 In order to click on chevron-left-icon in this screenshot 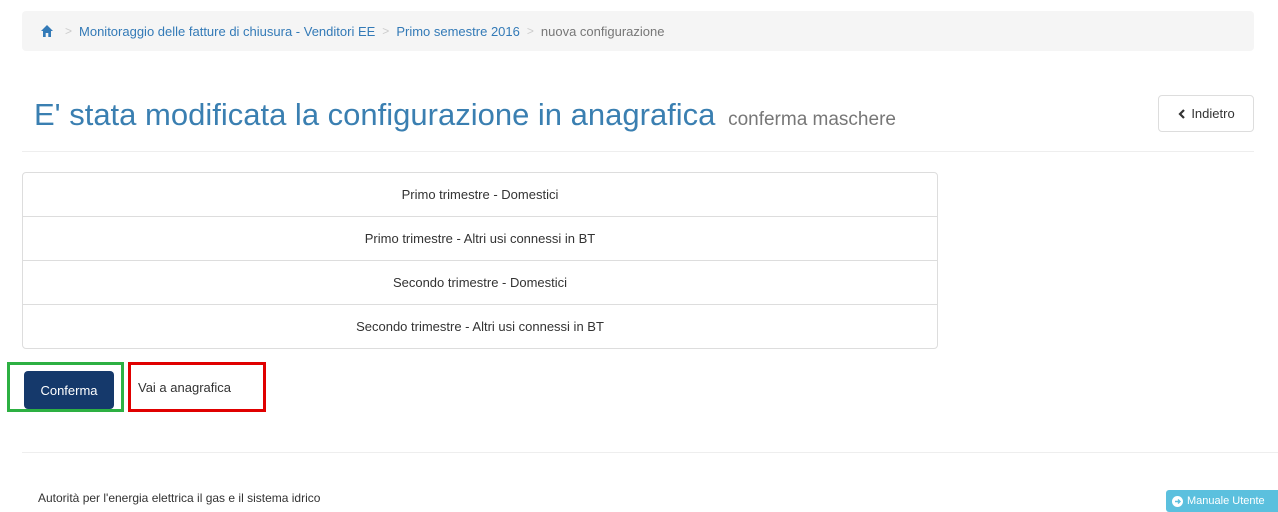, I will do `click(1181, 113)`.